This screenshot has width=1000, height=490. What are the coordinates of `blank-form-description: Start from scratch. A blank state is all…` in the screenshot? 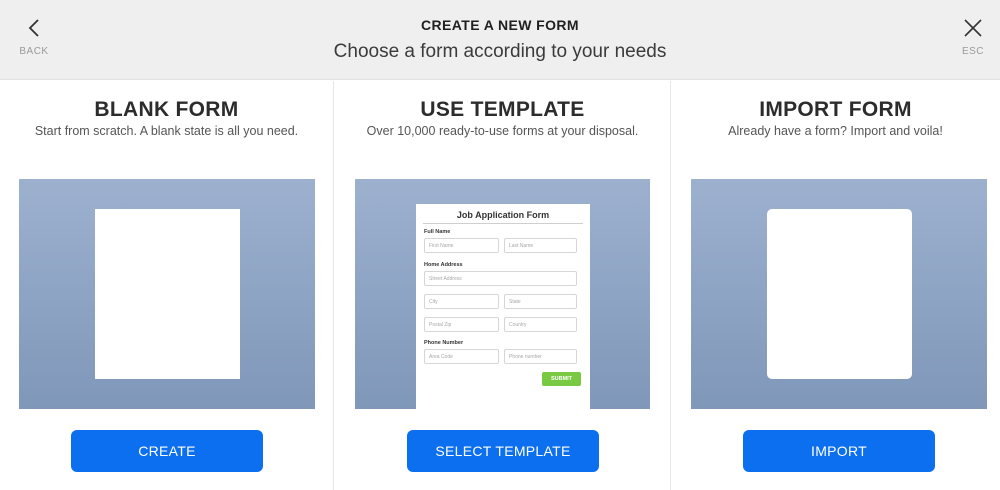 It's located at (166, 131).